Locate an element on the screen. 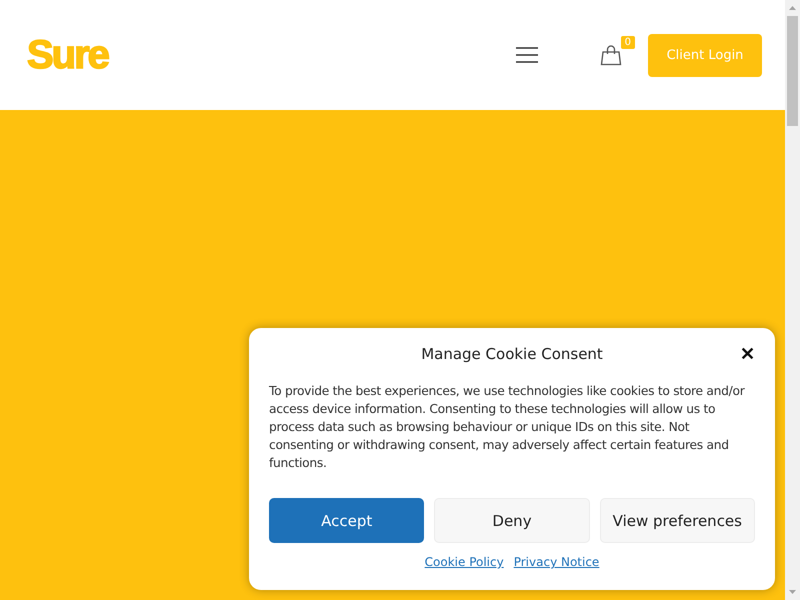  policy-link: Cookie Policy is located at coordinates (464, 562).